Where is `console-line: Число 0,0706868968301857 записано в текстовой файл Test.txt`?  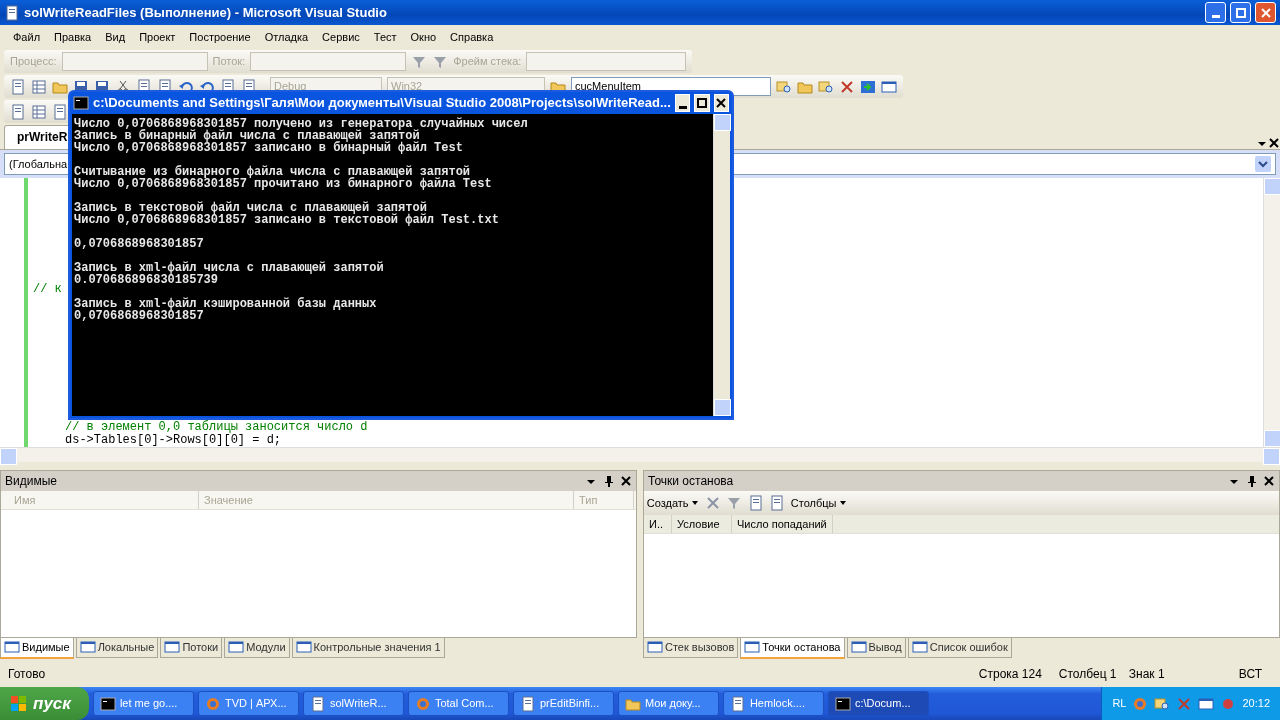
console-line: Число 0,0706868968301857 записано в текстовой файл Test.txt is located at coordinates (286, 220).